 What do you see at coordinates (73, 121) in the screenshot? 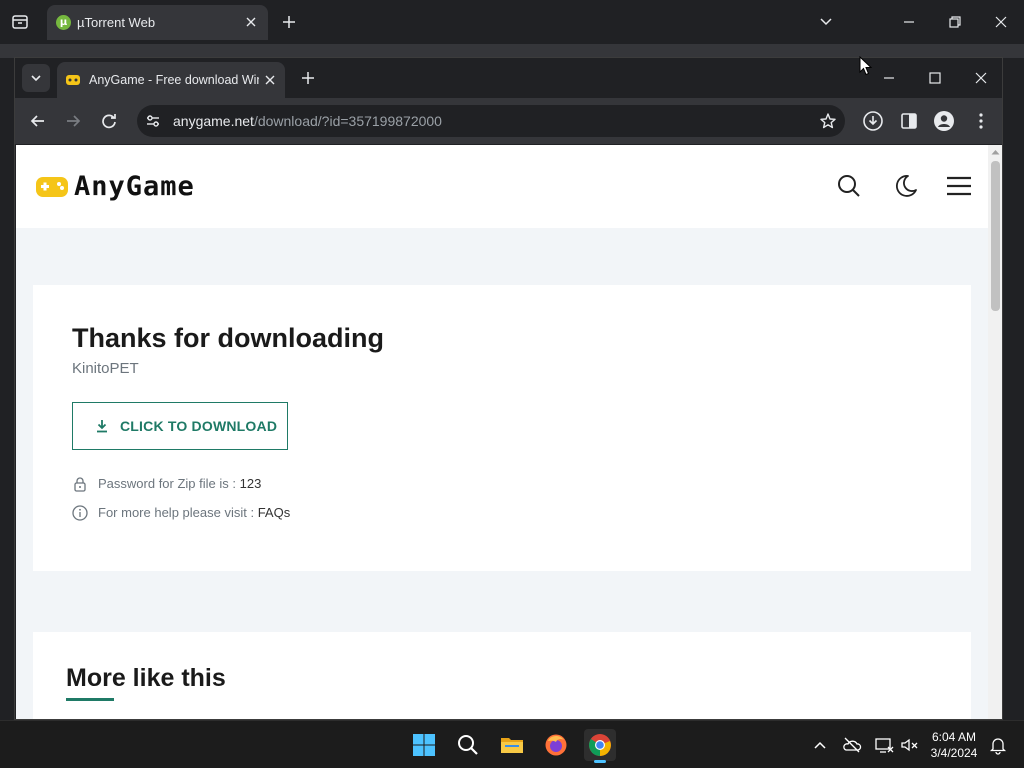
I see `forward-arrow-icon` at bounding box center [73, 121].